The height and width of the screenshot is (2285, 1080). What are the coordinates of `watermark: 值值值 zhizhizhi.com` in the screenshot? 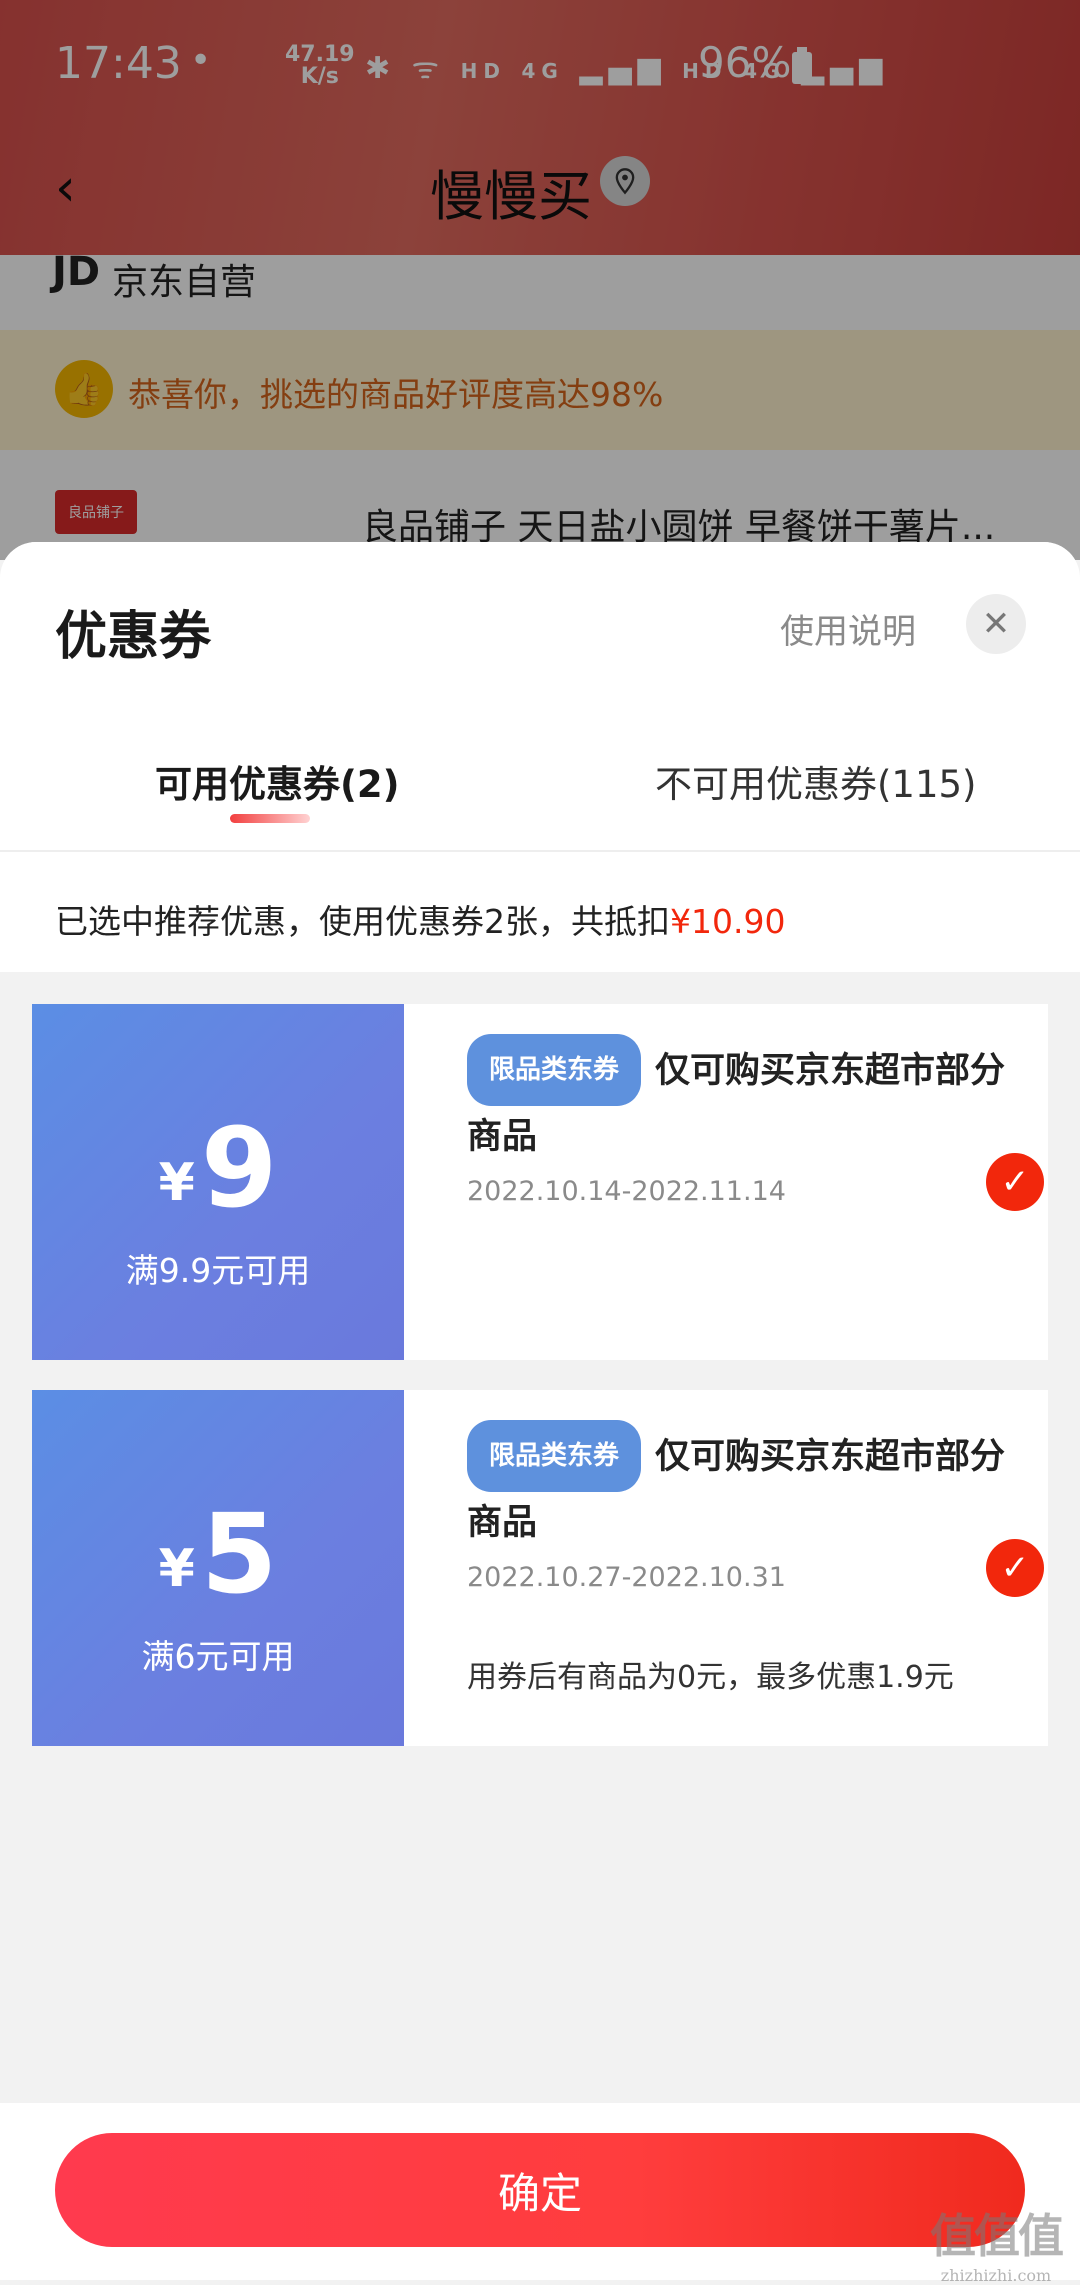 It's located at (997, 2242).